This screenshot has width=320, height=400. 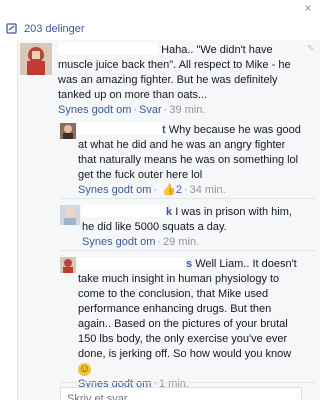 What do you see at coordinates (164, 130) in the screenshot?
I see `author-name-fragment: t` at bounding box center [164, 130].